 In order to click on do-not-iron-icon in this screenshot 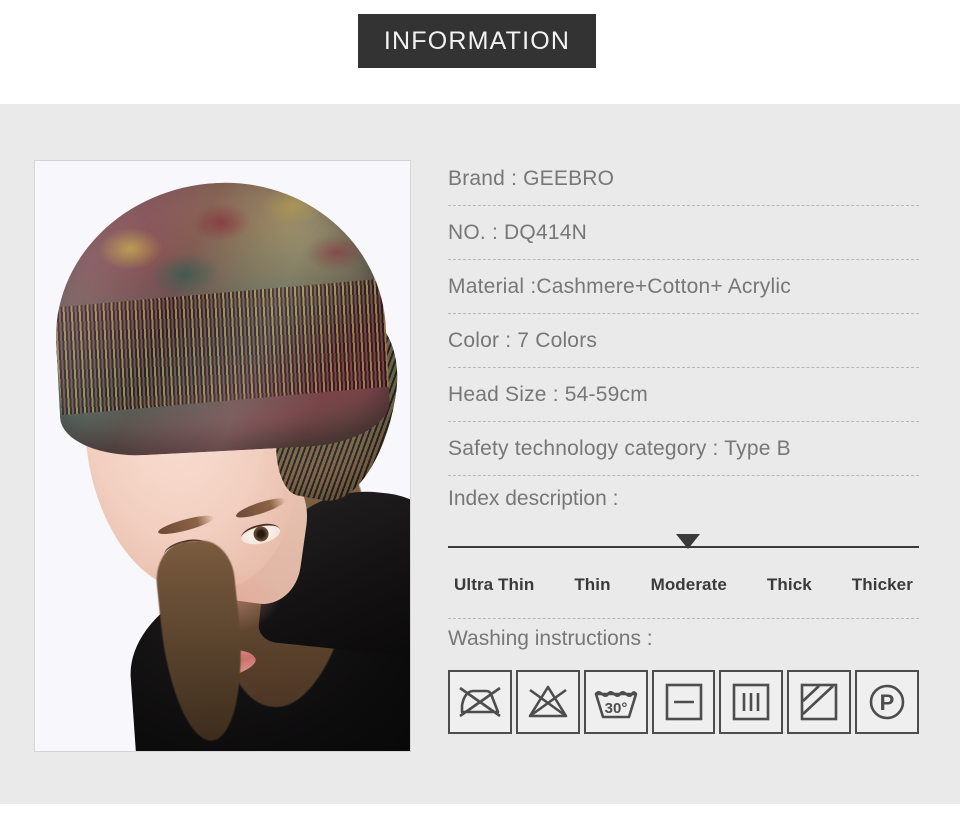, I will do `click(480, 702)`.